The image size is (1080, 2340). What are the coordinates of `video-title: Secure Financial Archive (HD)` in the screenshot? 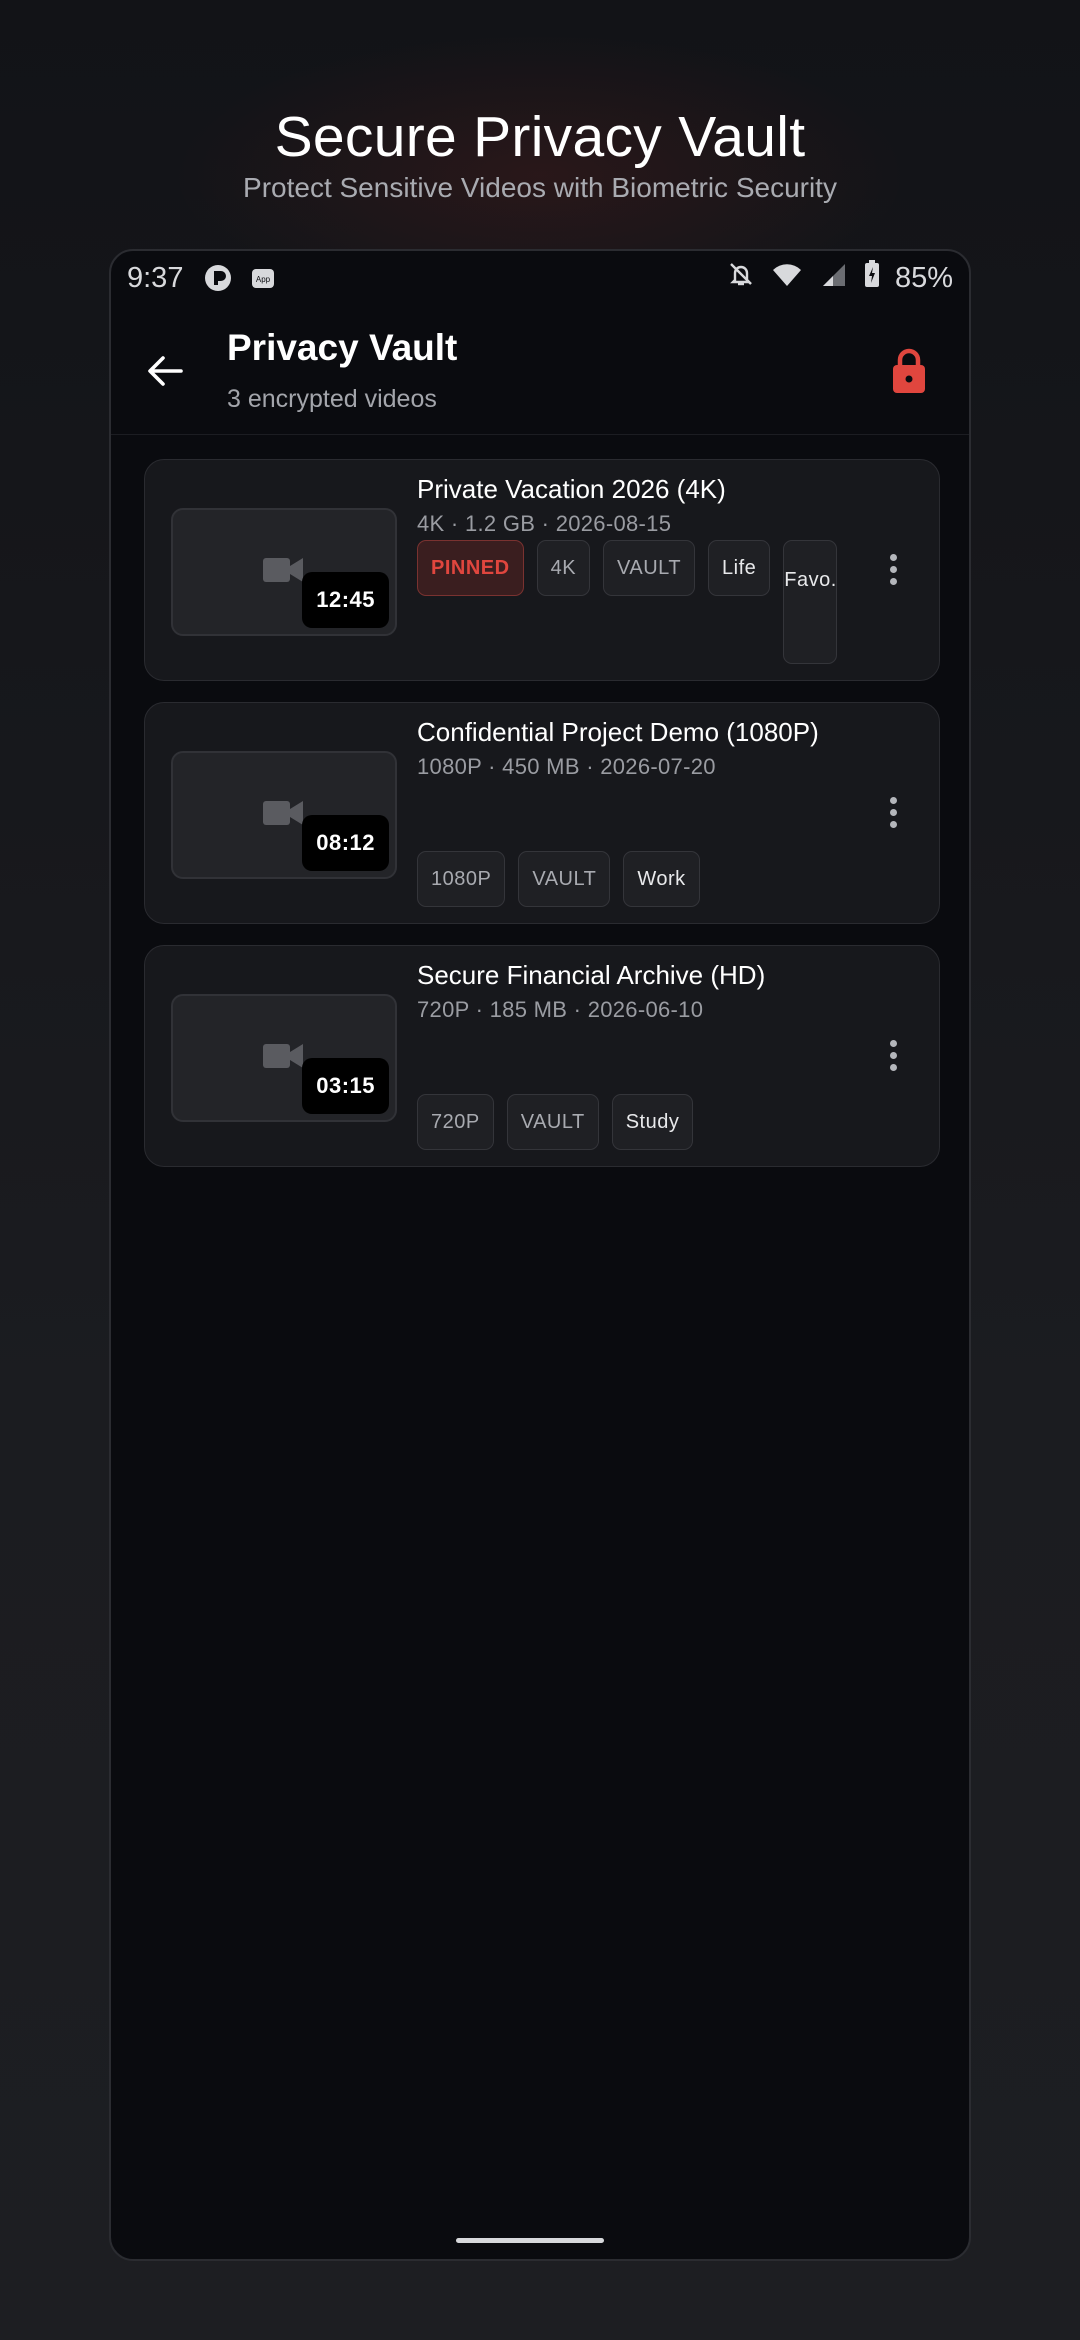 It's located at (591, 975).